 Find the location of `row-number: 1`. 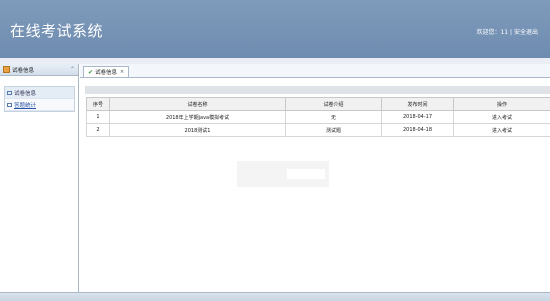

row-number: 1 is located at coordinates (98, 117).